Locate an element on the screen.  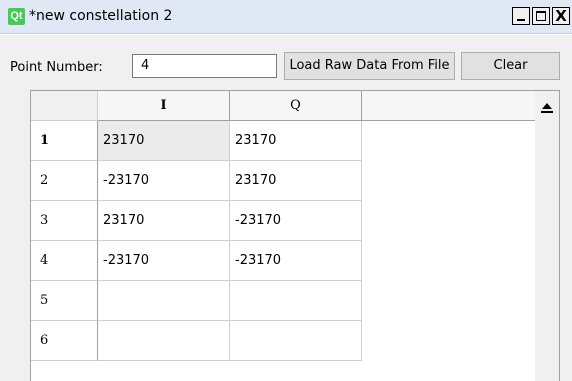
table-row: 3 23170 -23170 is located at coordinates (196, 221).